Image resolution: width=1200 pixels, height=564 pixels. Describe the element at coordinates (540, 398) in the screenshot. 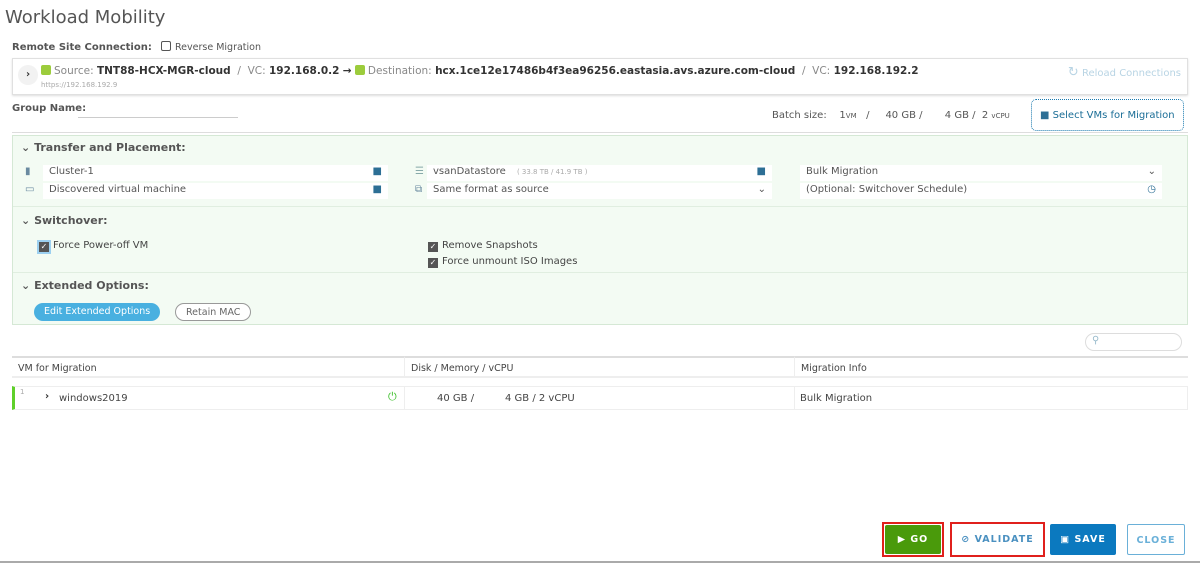

I see `vm-memory-vcpu: 4 GB / 2 vCPU` at that location.